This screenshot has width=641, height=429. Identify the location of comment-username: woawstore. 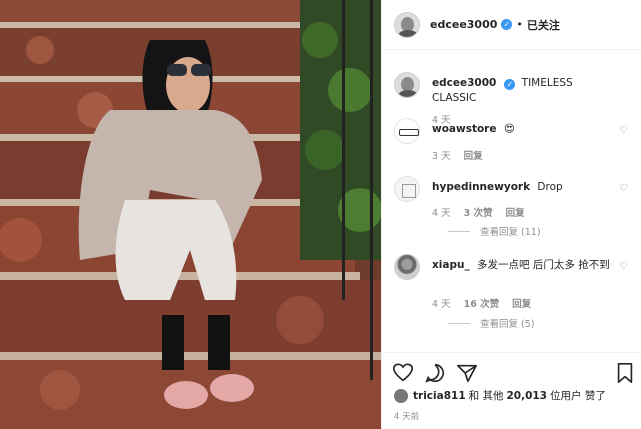
(464, 129).